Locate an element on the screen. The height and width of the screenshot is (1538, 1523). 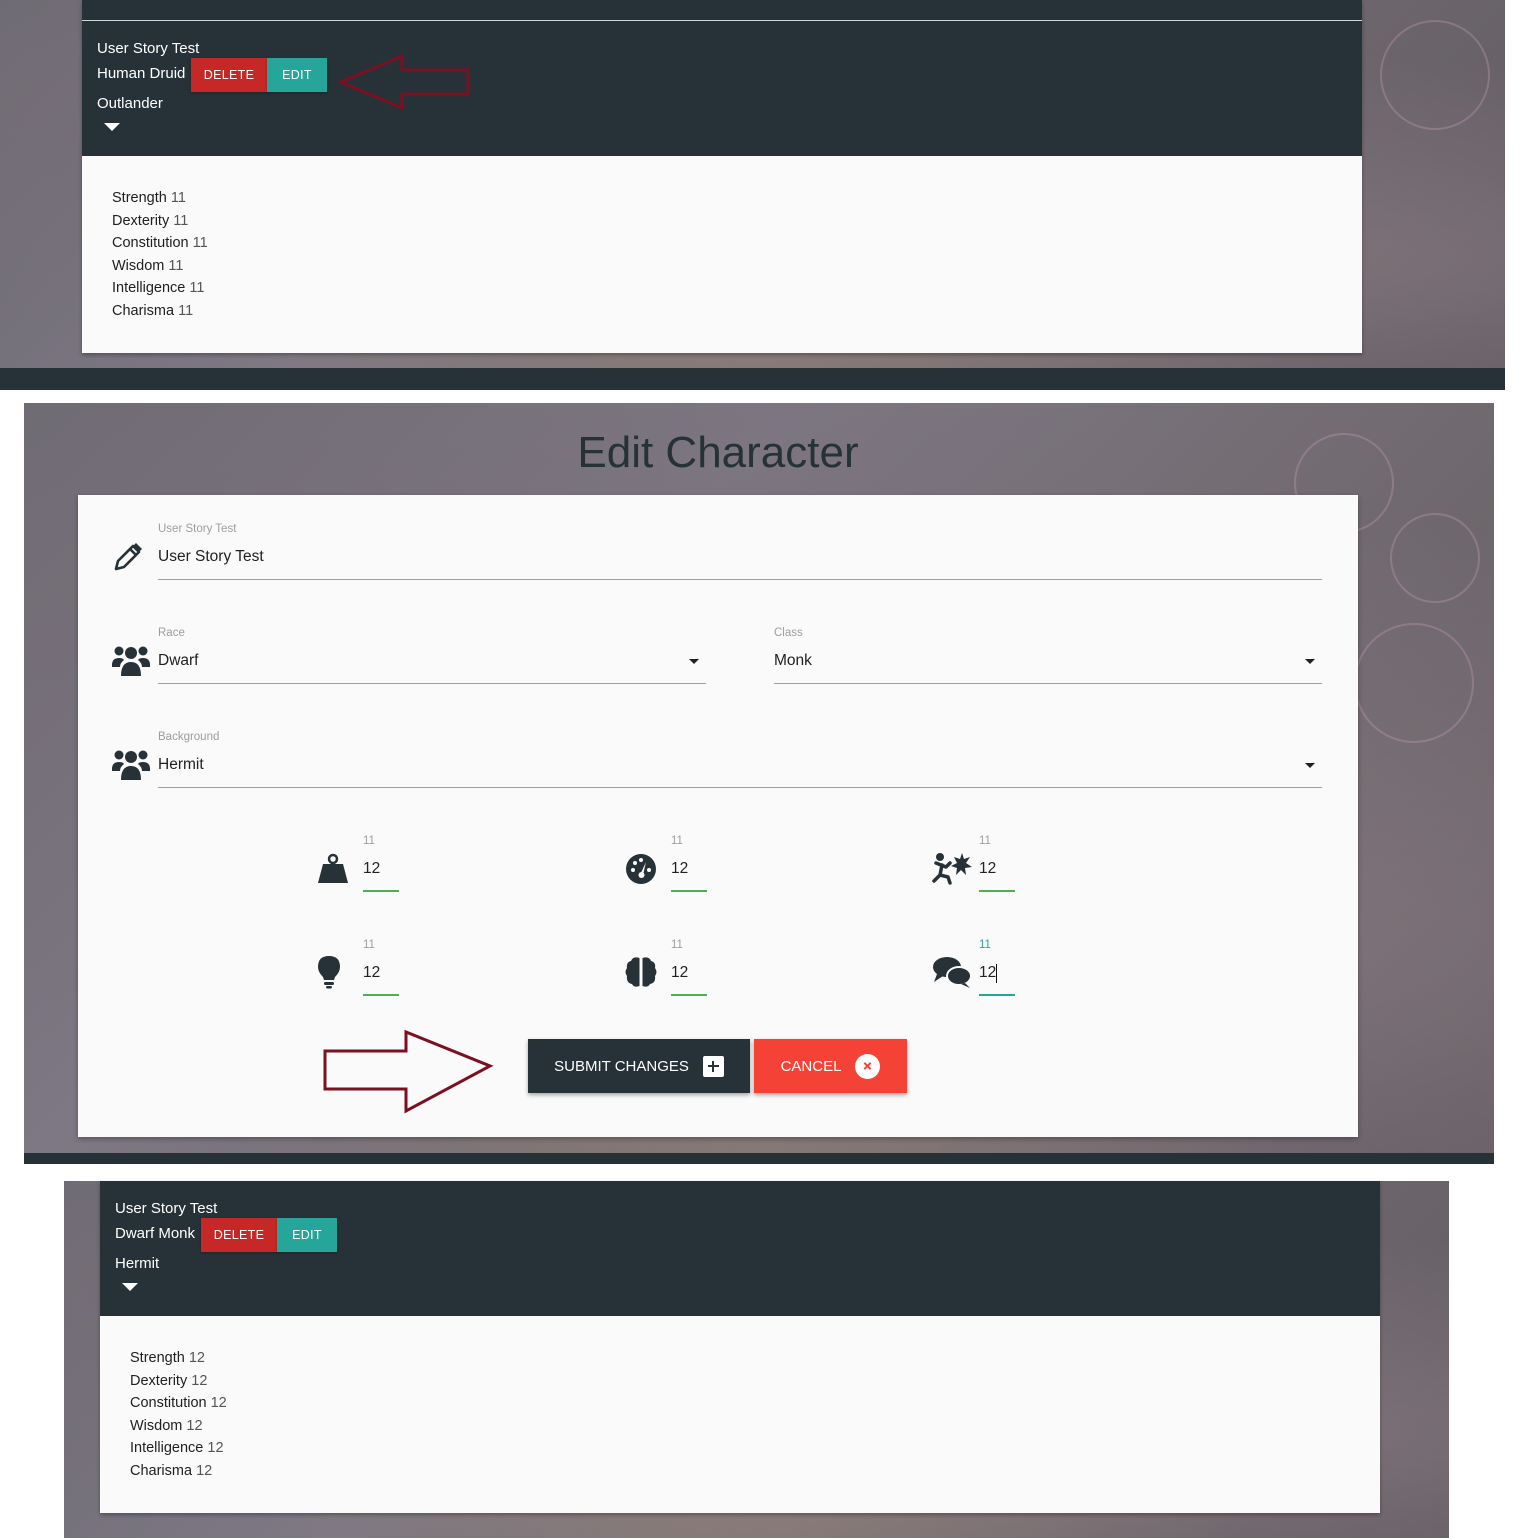
wisdom-input: 12 is located at coordinates (381, 973).